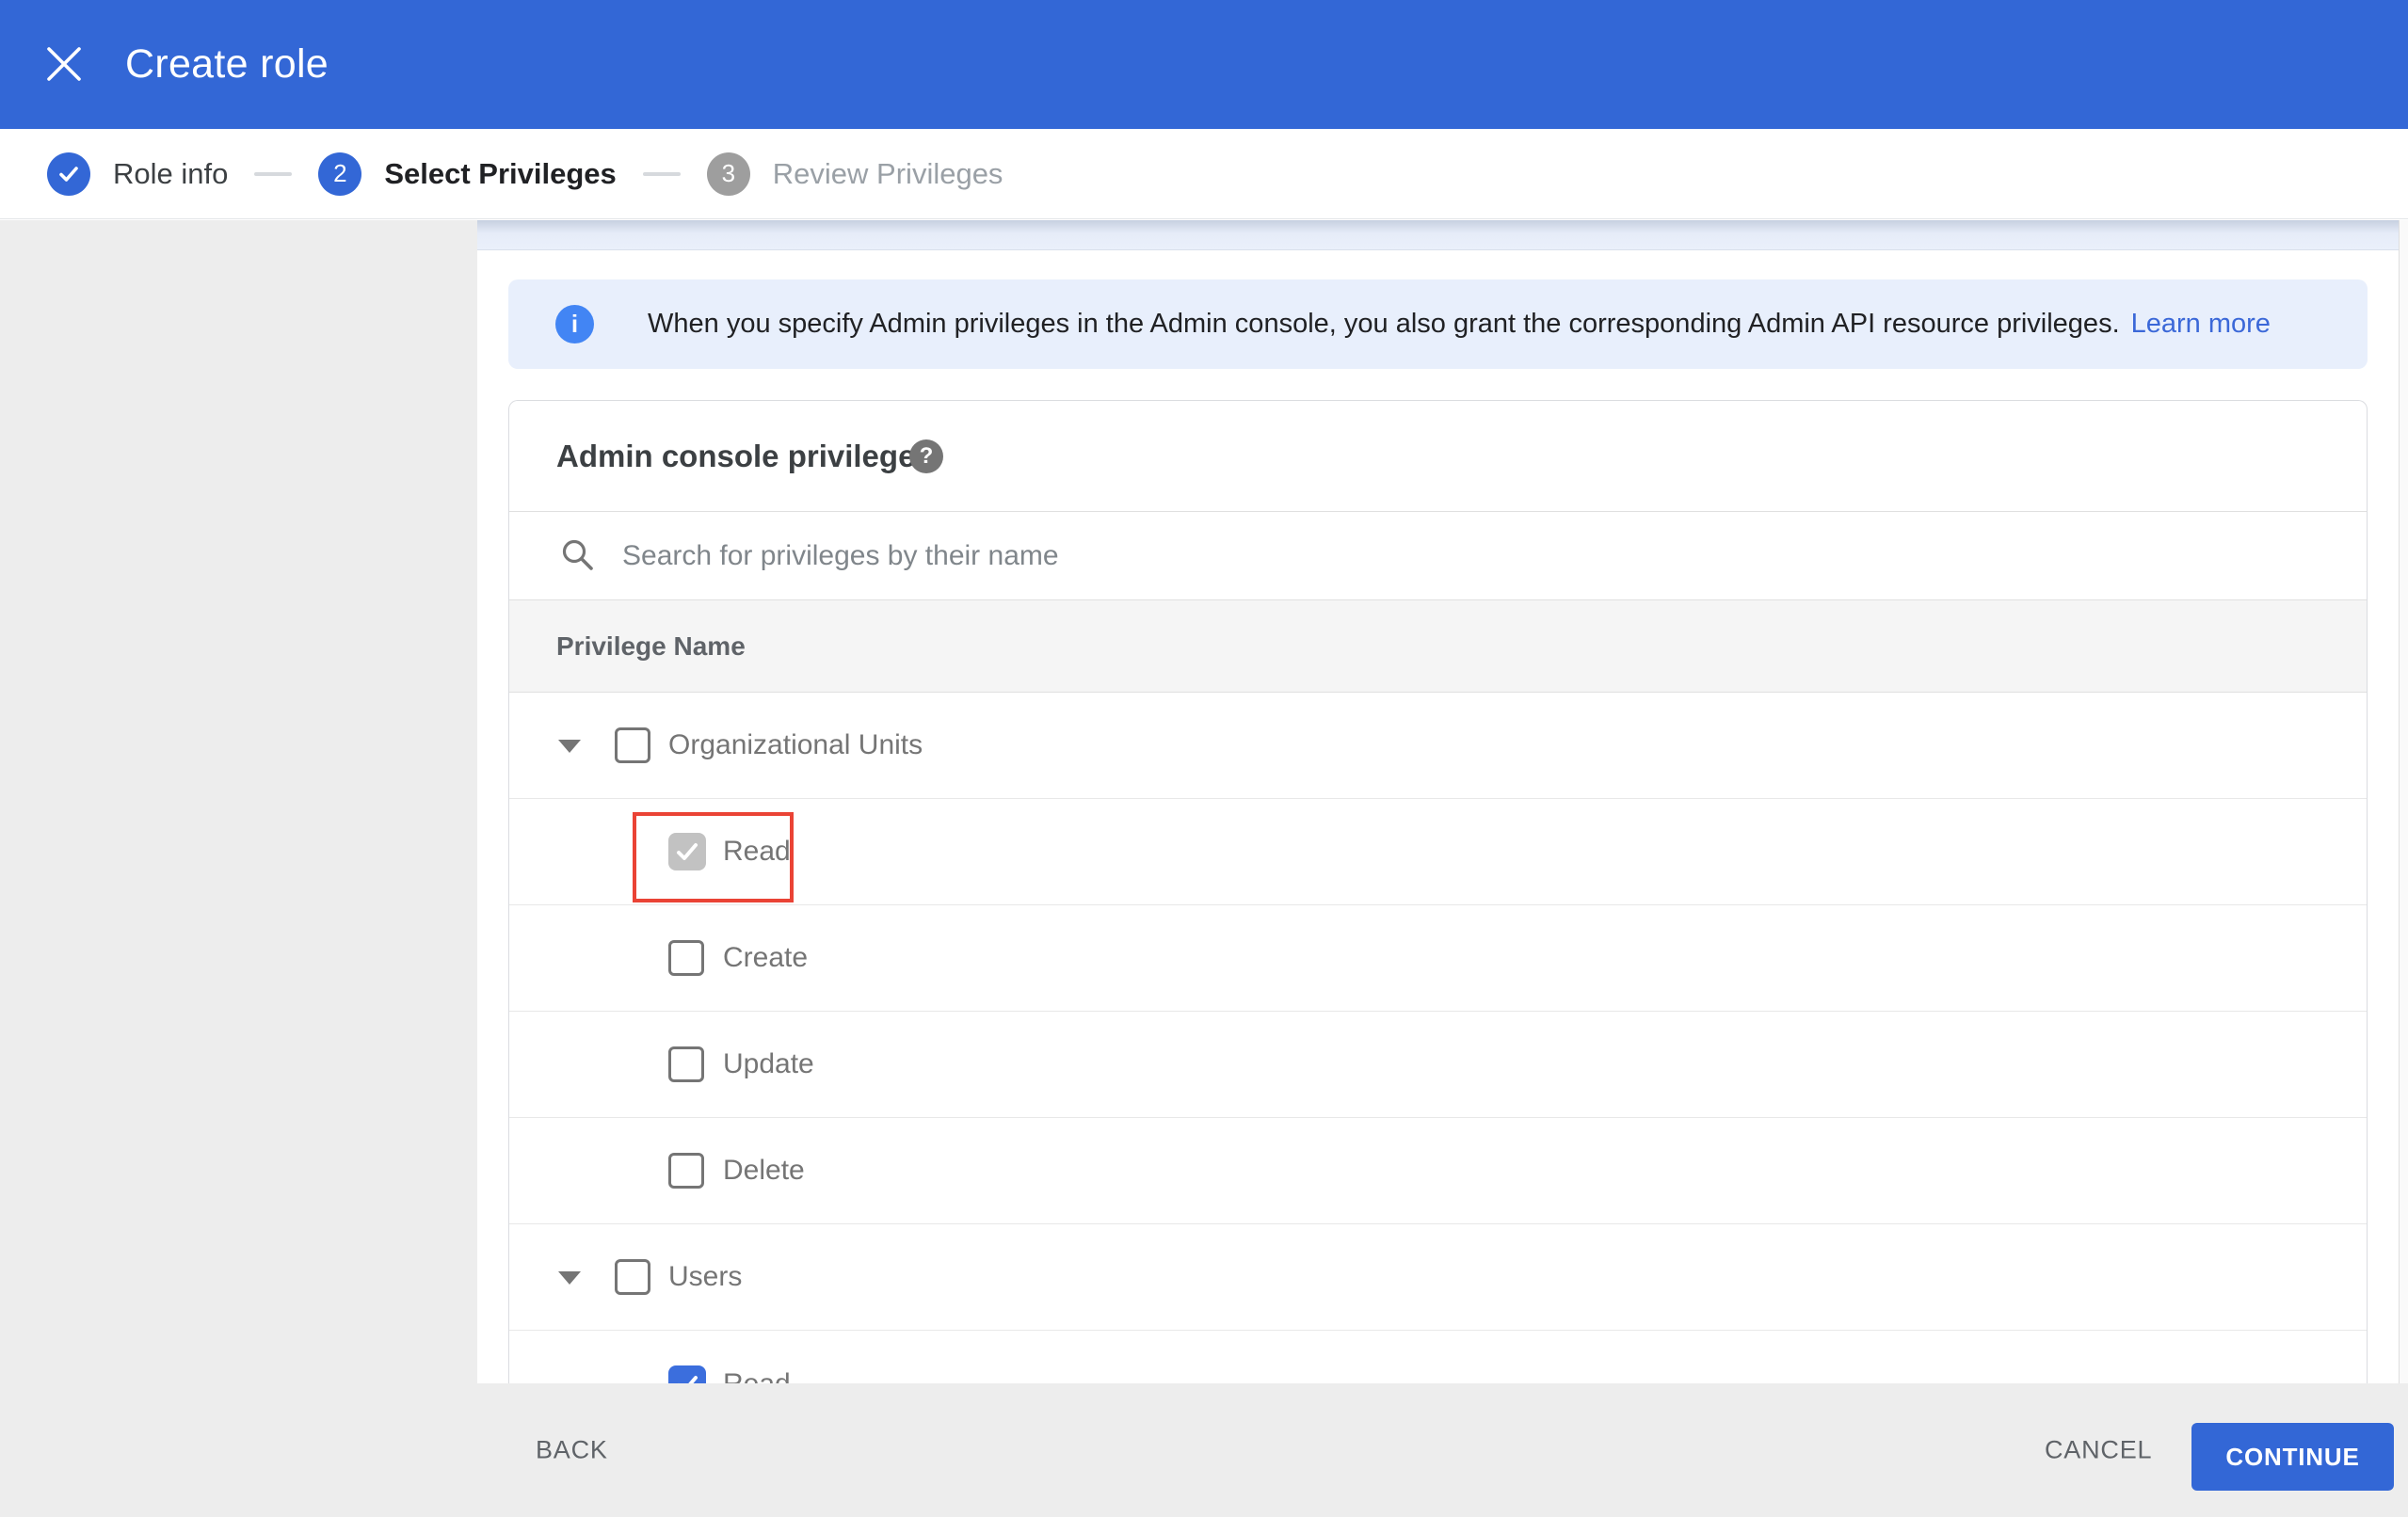 The width and height of the screenshot is (2408, 1517). Describe the element at coordinates (1438, 456) in the screenshot. I see `card-header: Admin console privileges ?` at that location.